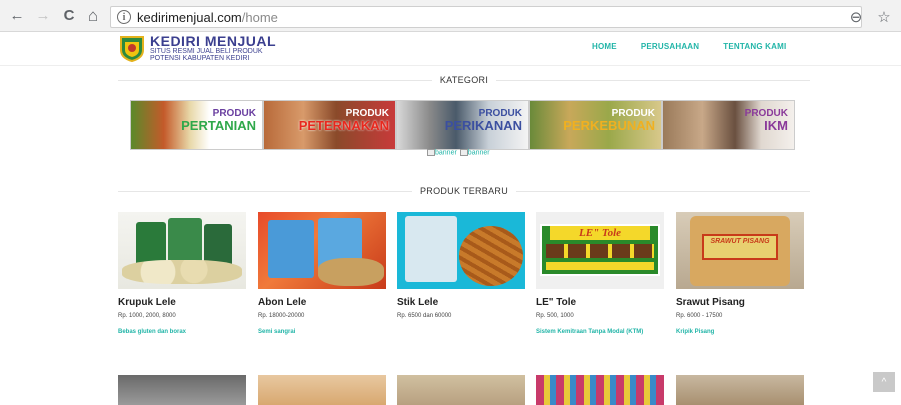  What do you see at coordinates (189, 17) in the screenshot?
I see `url-domain: kedirimenjual.com` at bounding box center [189, 17].